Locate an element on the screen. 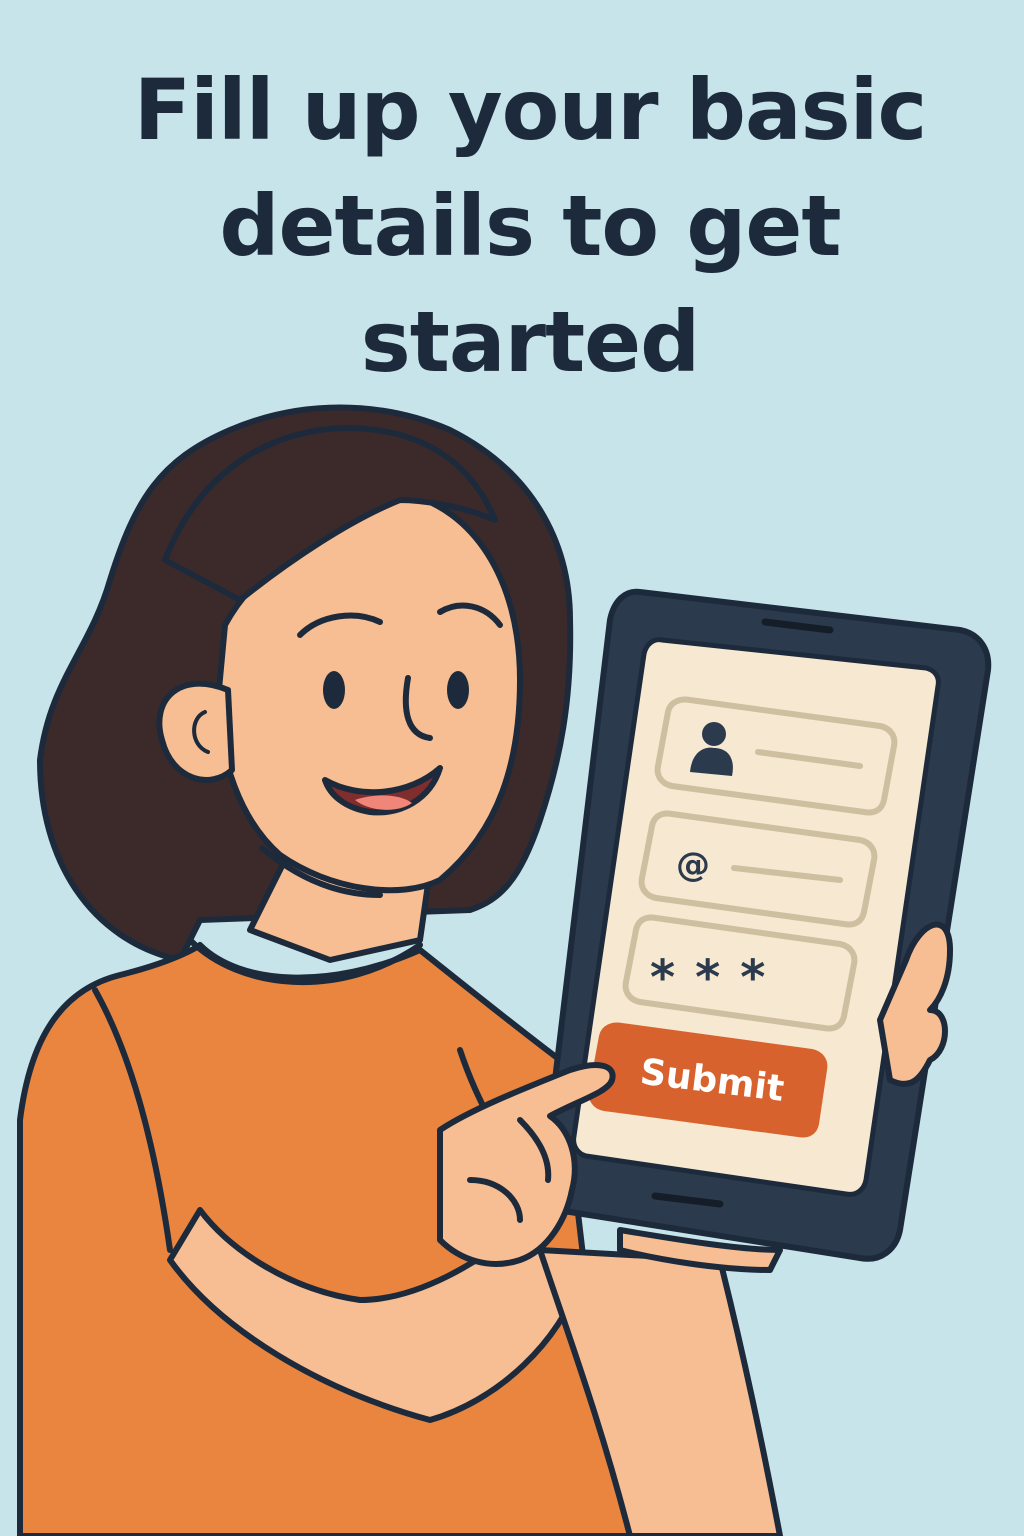  at-sign-icon: @ is located at coordinates (693, 865).